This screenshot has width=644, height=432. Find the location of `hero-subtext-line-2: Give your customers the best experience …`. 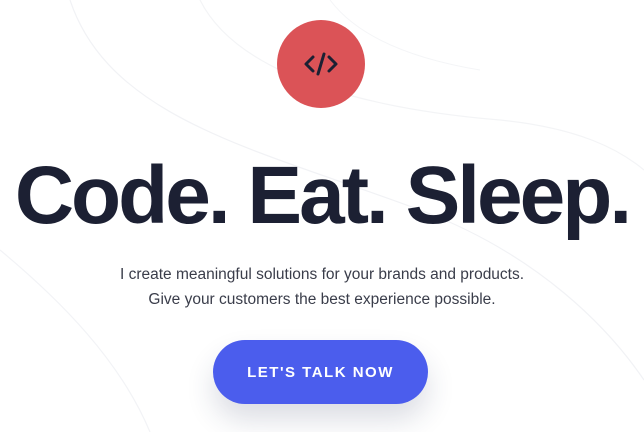

hero-subtext-line-2: Give your customers the best experience … is located at coordinates (322, 299).